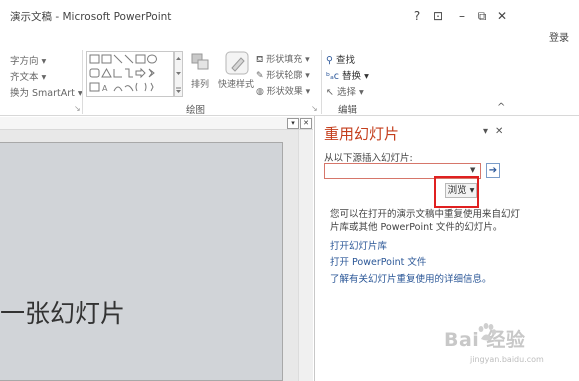 This screenshot has width=579, height=381. Describe the element at coordinates (261, 92) in the screenshot. I see `effects-icon: ◍` at that location.